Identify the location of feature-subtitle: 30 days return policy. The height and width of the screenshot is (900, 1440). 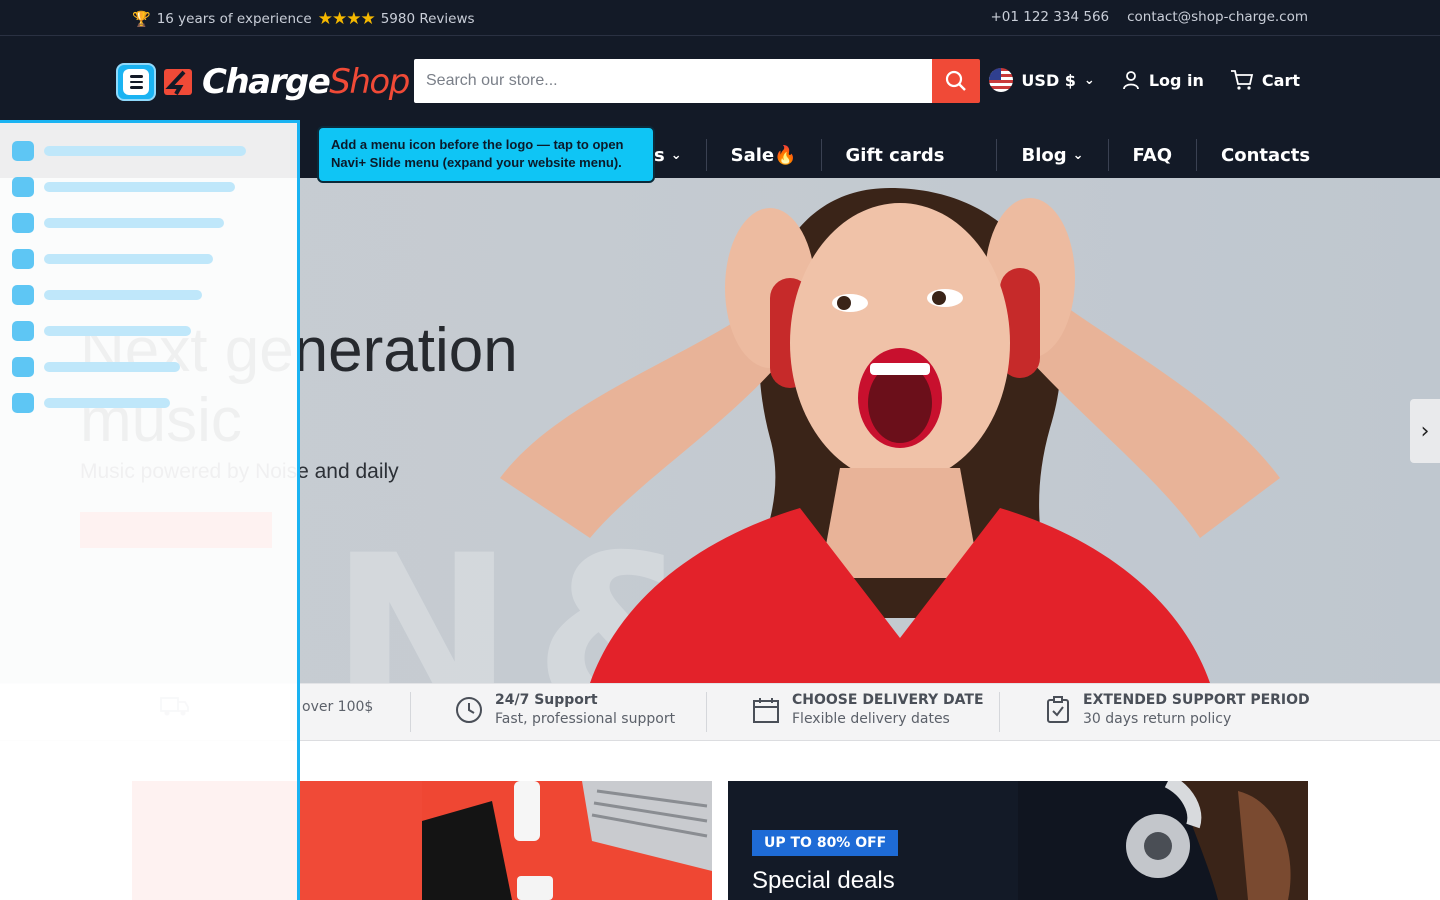
(1157, 719).